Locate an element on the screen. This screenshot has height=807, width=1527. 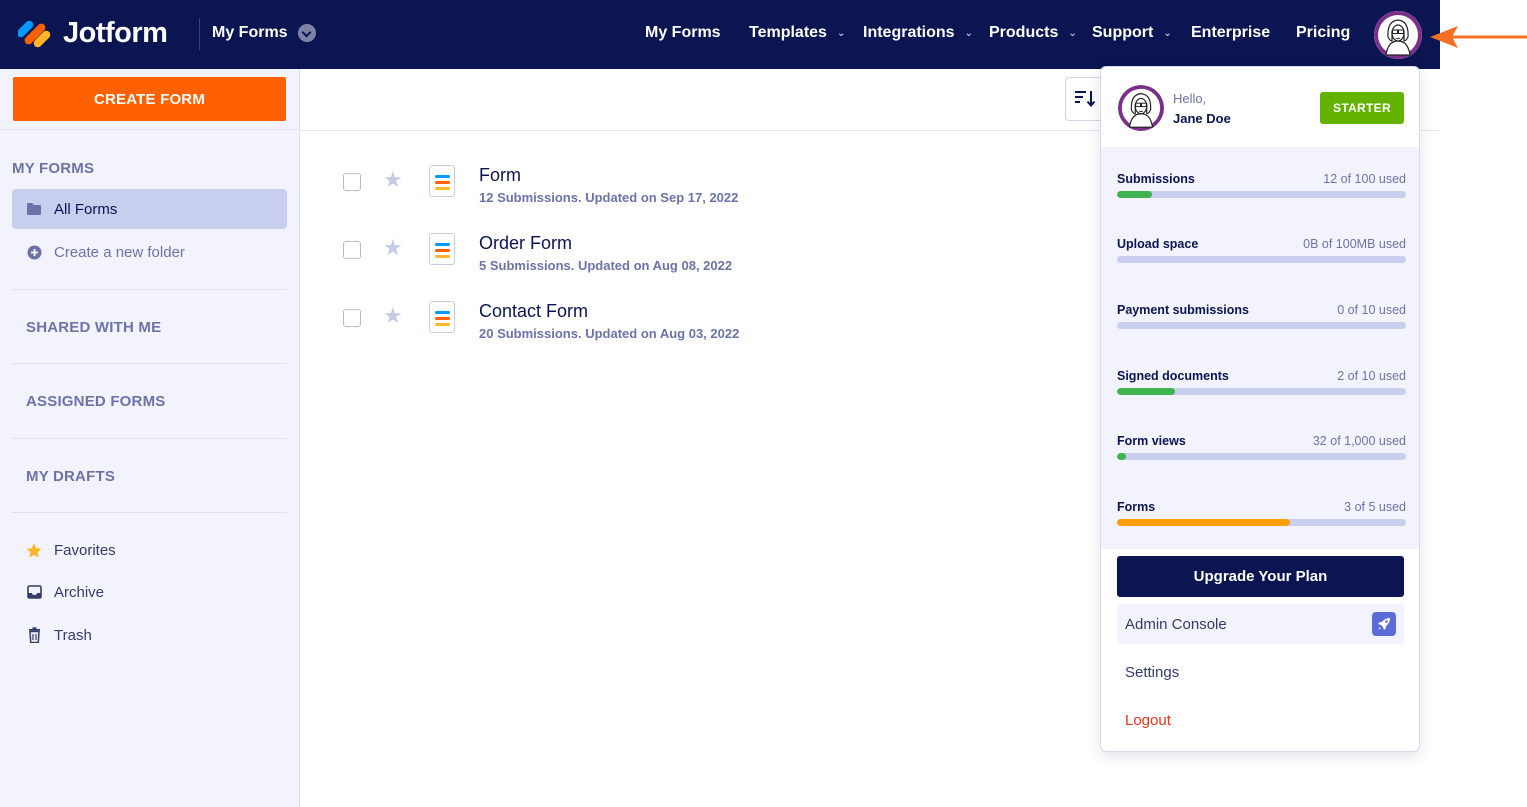
nav-templates-label: Templates is located at coordinates (788, 32).